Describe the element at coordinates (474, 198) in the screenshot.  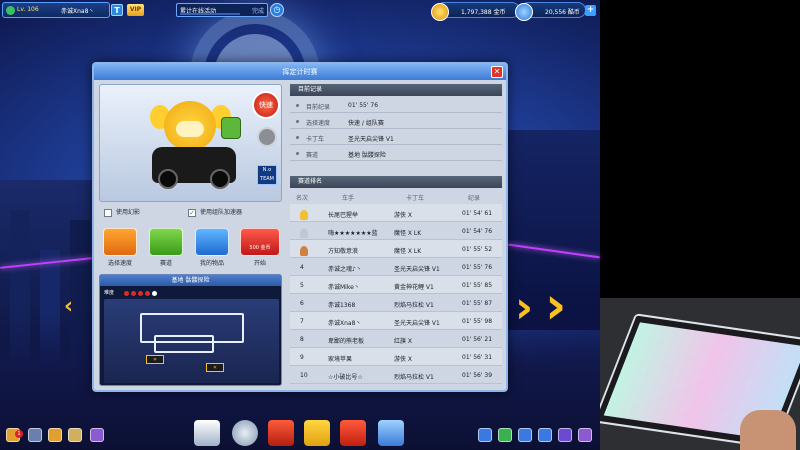
I see `col-time: 纪录` at that location.